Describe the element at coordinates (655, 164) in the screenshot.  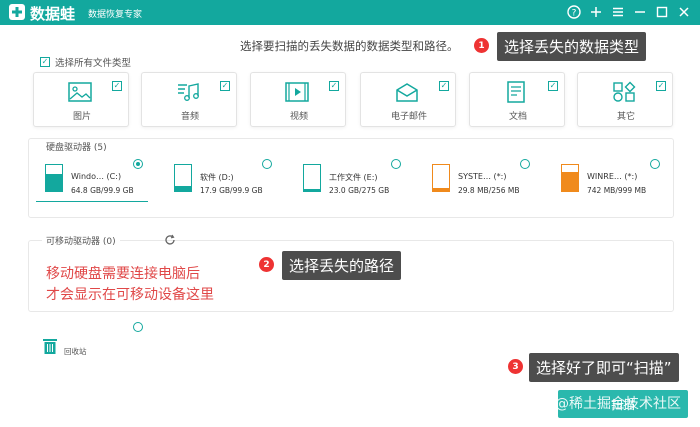
I see `drive-radio-winre` at that location.